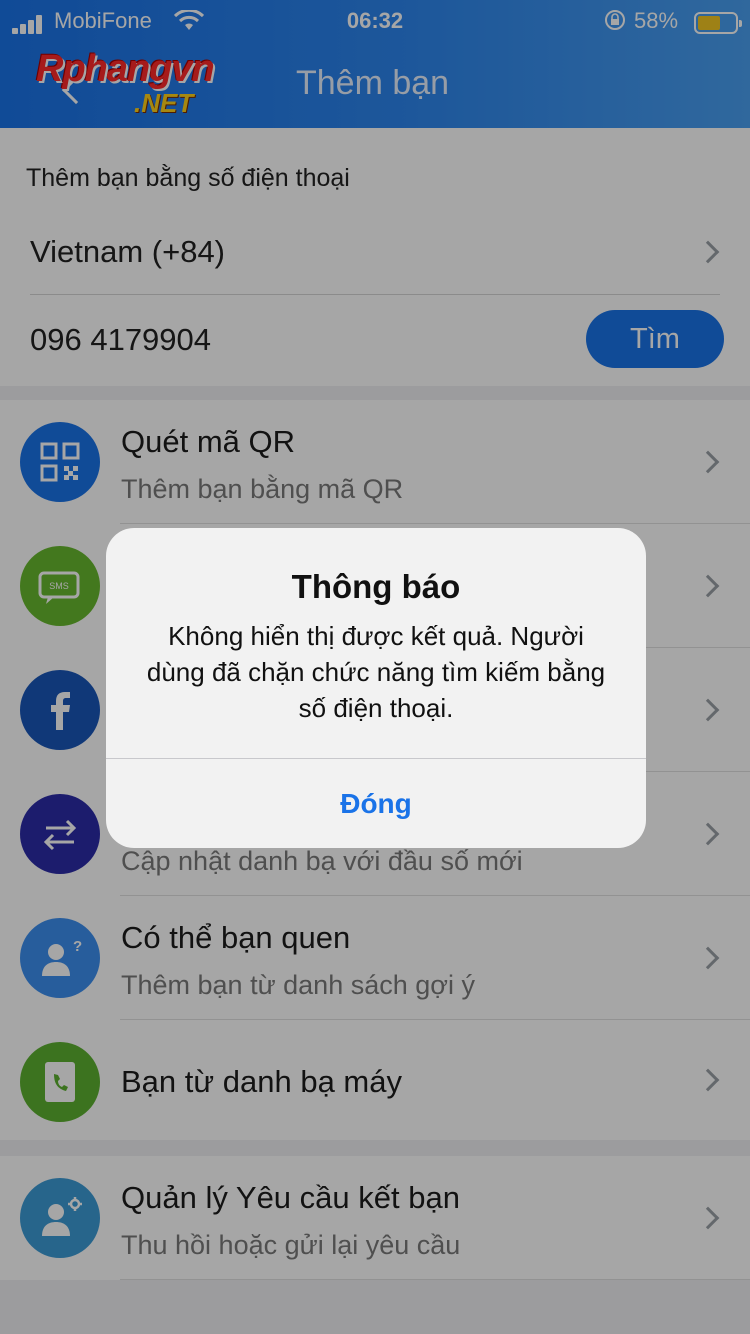  What do you see at coordinates (376, 803) in the screenshot?
I see `close-button: Đóng` at bounding box center [376, 803].